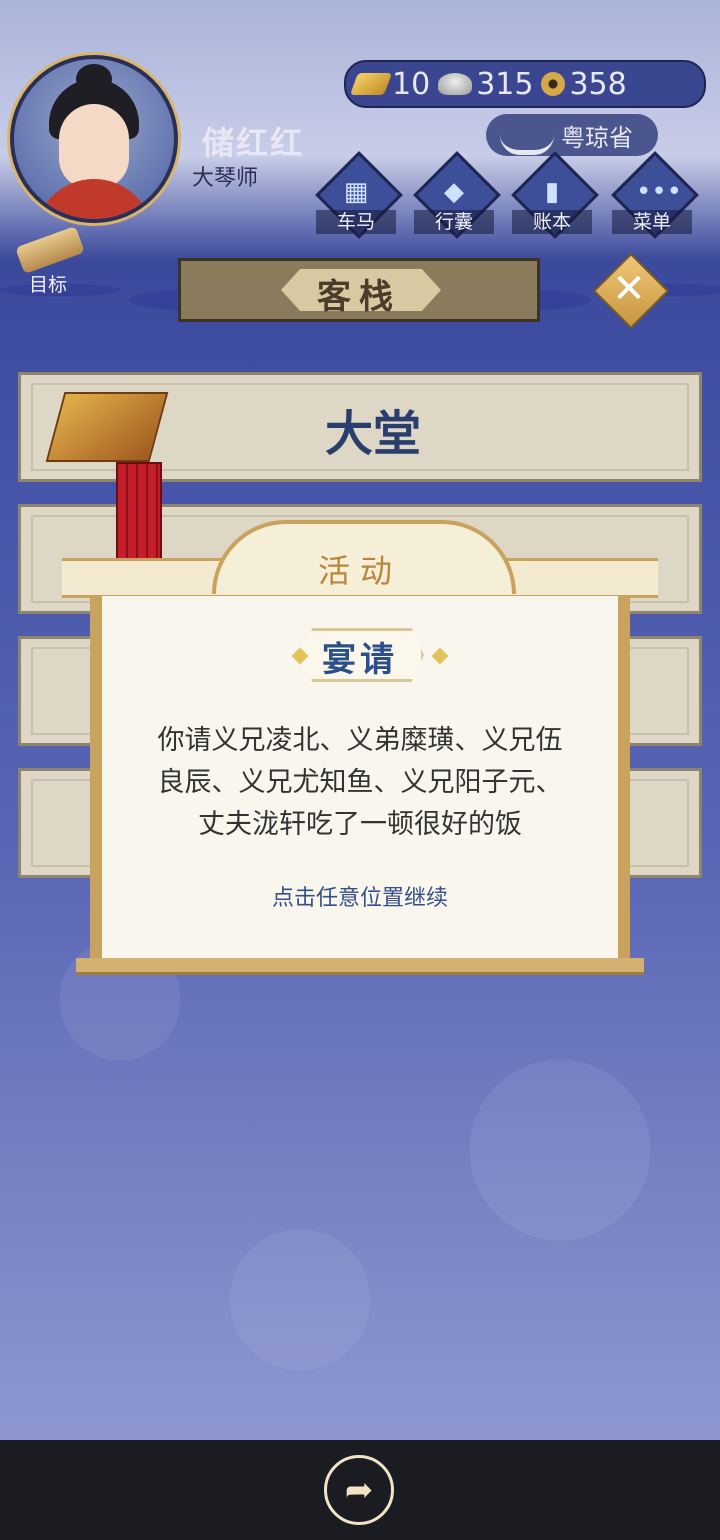 The image size is (720, 1540). I want to click on scroll-icon, so click(50, 250).